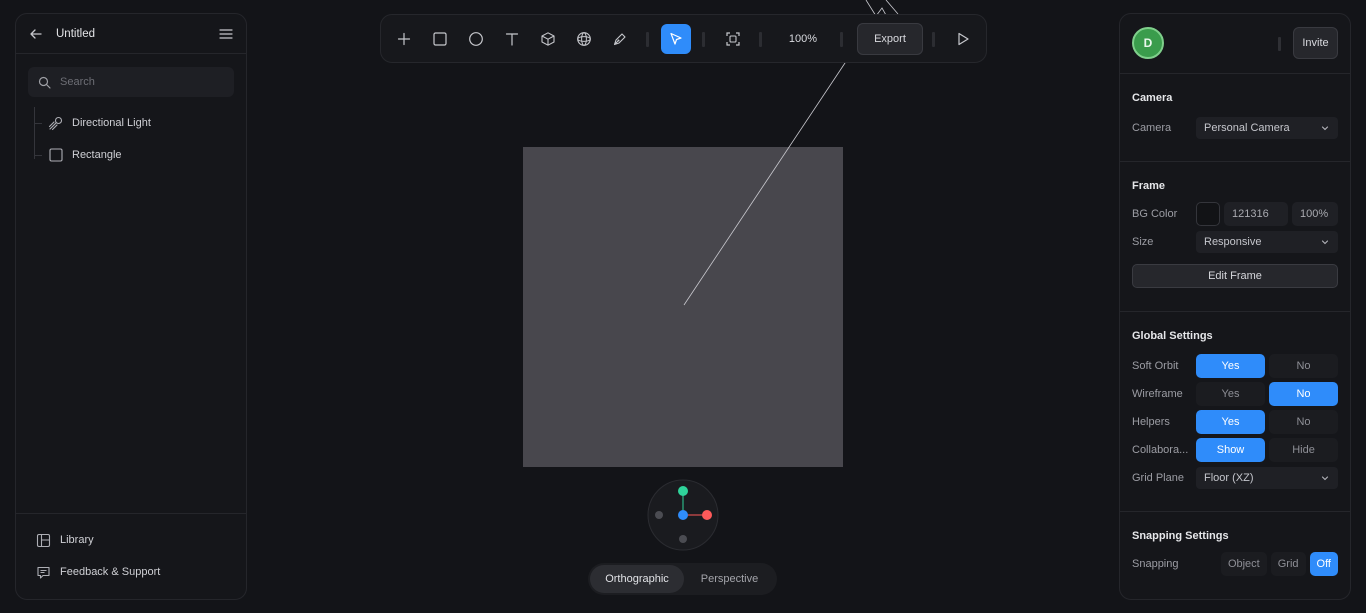  Describe the element at coordinates (43, 540) in the screenshot. I see `library-icon` at that location.